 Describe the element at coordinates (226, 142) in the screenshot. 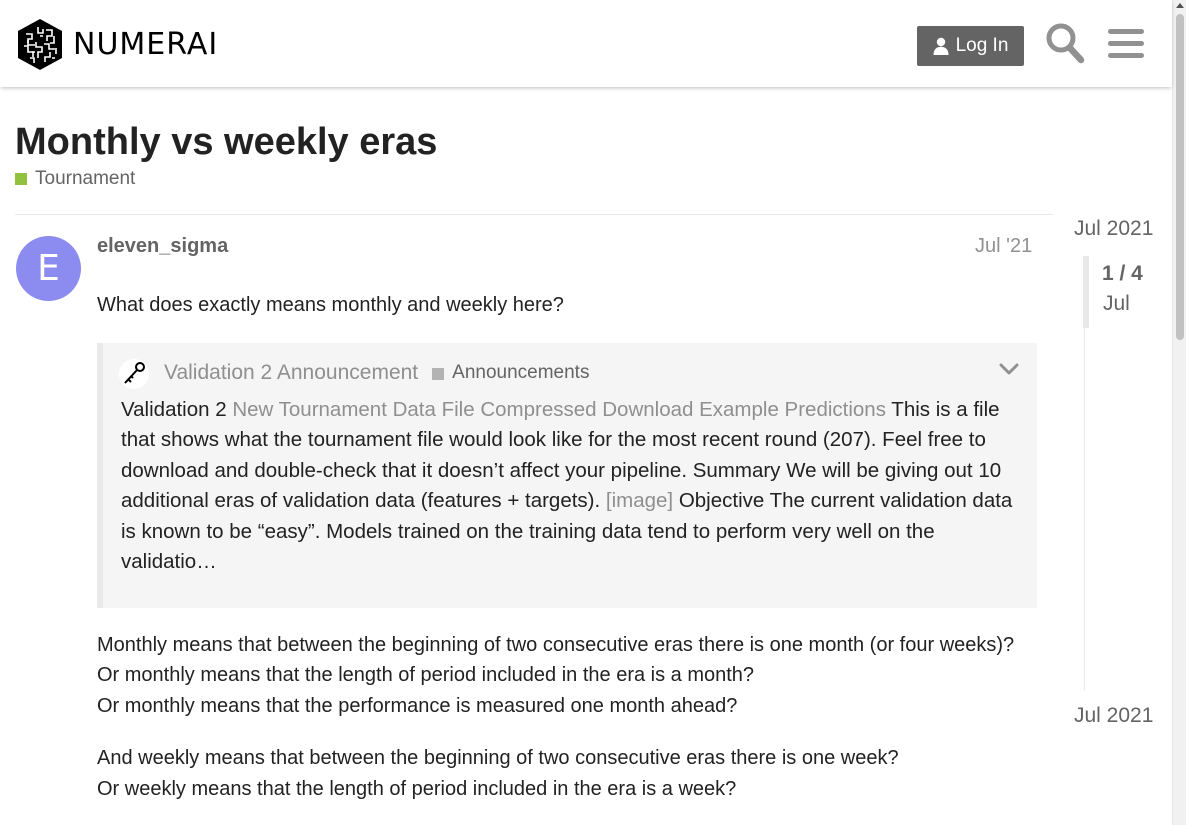

I see `page-title: Monthly vs weekly eras` at that location.